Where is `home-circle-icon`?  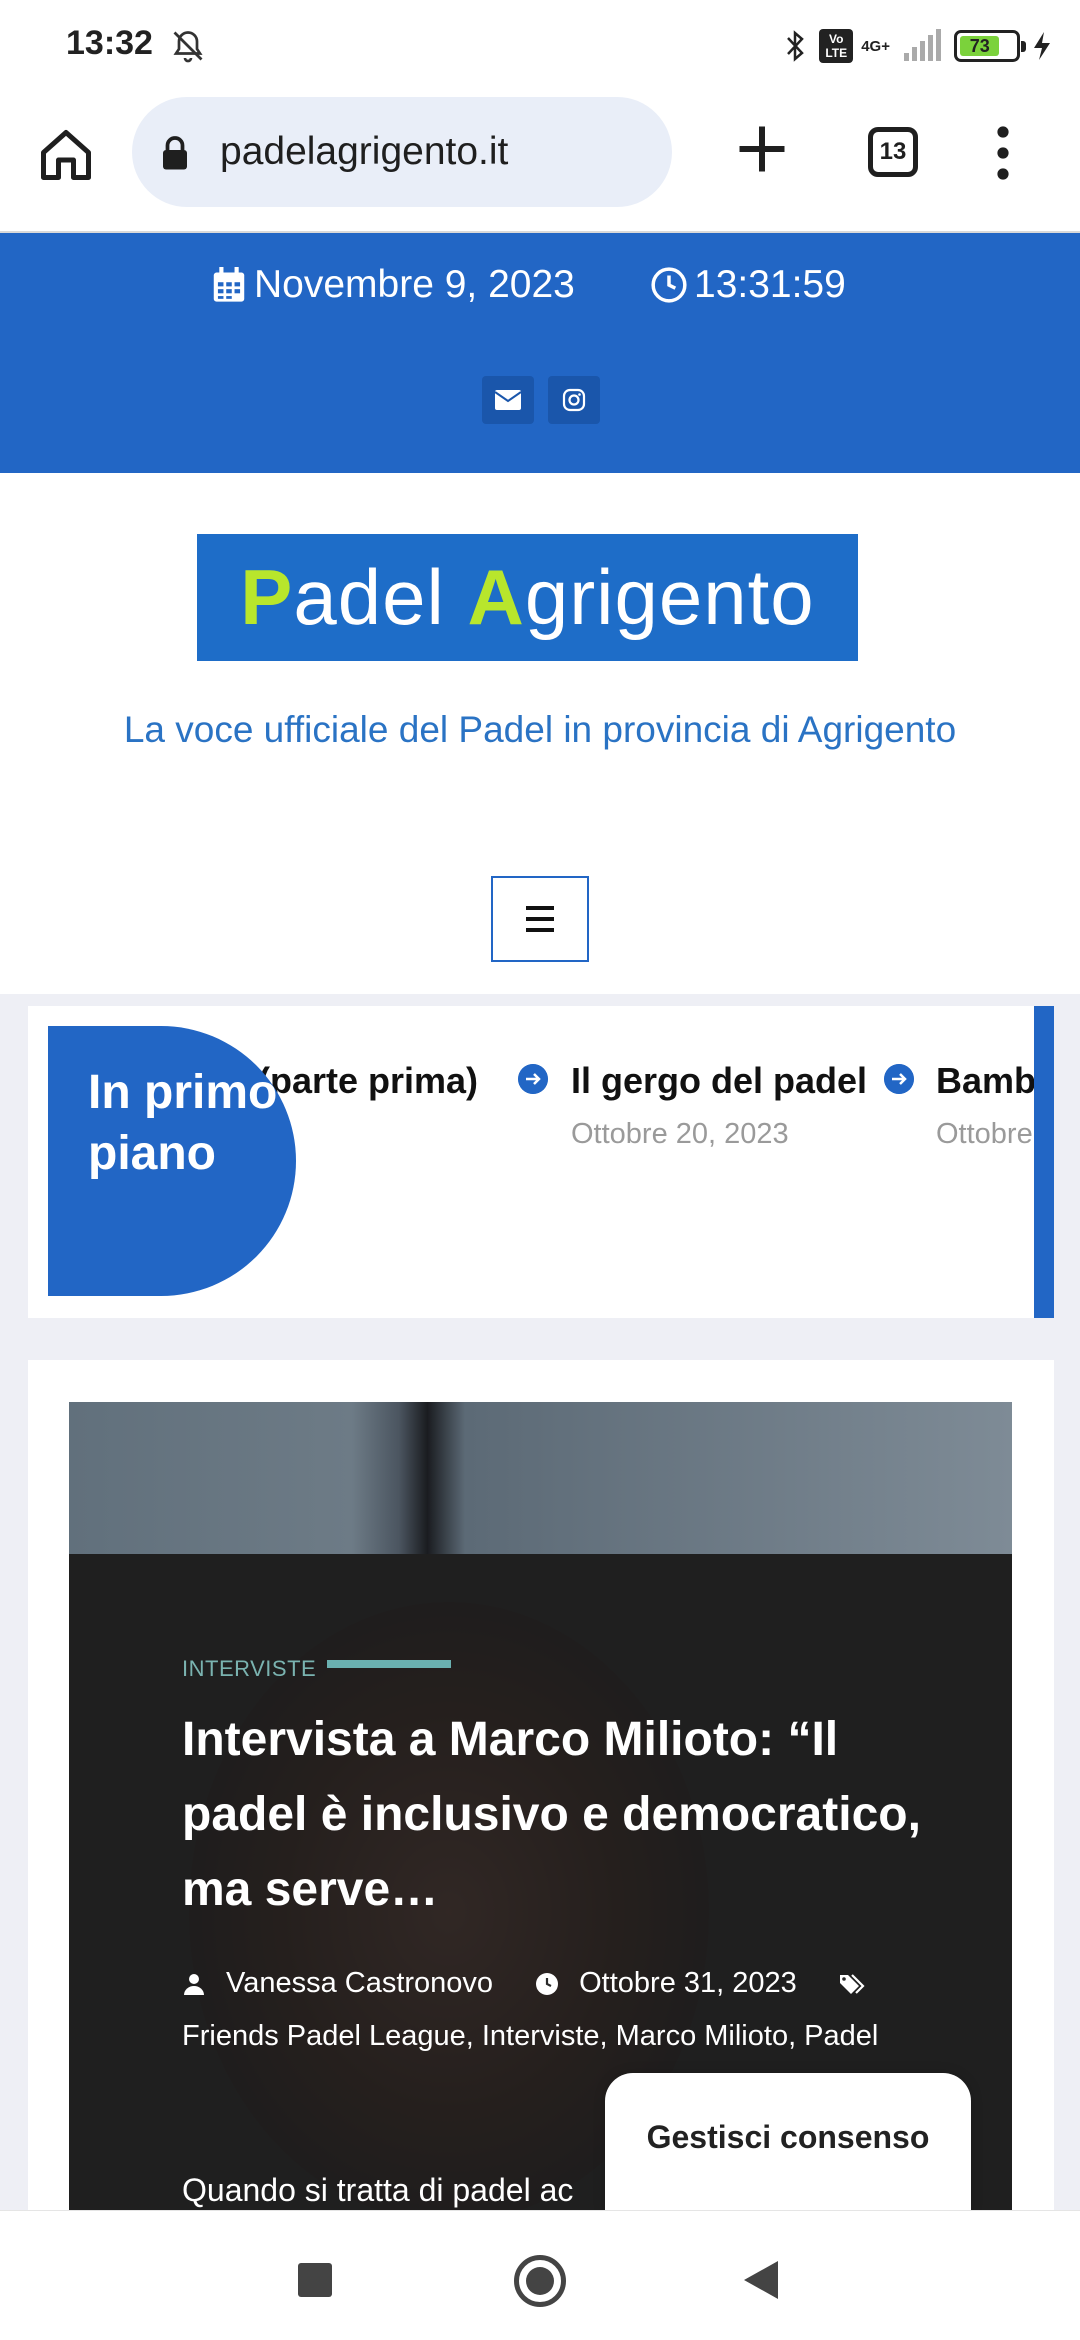 home-circle-icon is located at coordinates (540, 2281).